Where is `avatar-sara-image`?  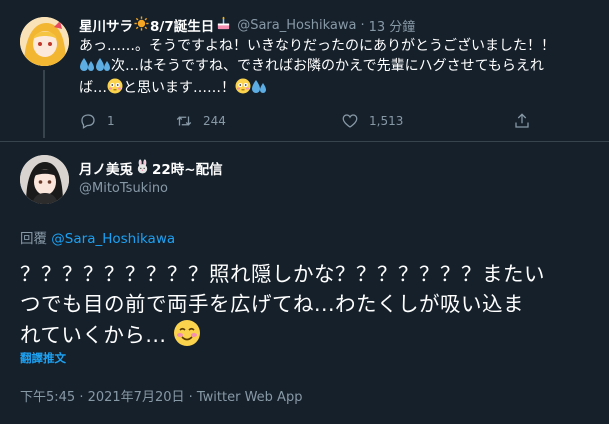 avatar-sara-image is located at coordinates (44, 41).